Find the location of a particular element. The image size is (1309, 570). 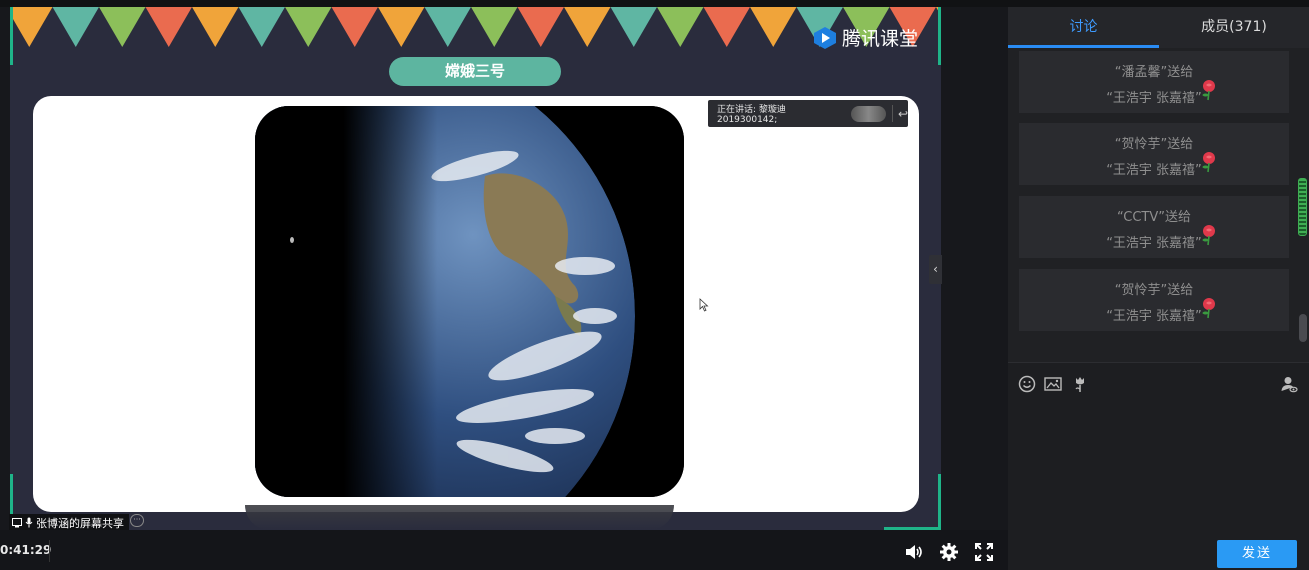

image-reflection is located at coordinates (459, 517).